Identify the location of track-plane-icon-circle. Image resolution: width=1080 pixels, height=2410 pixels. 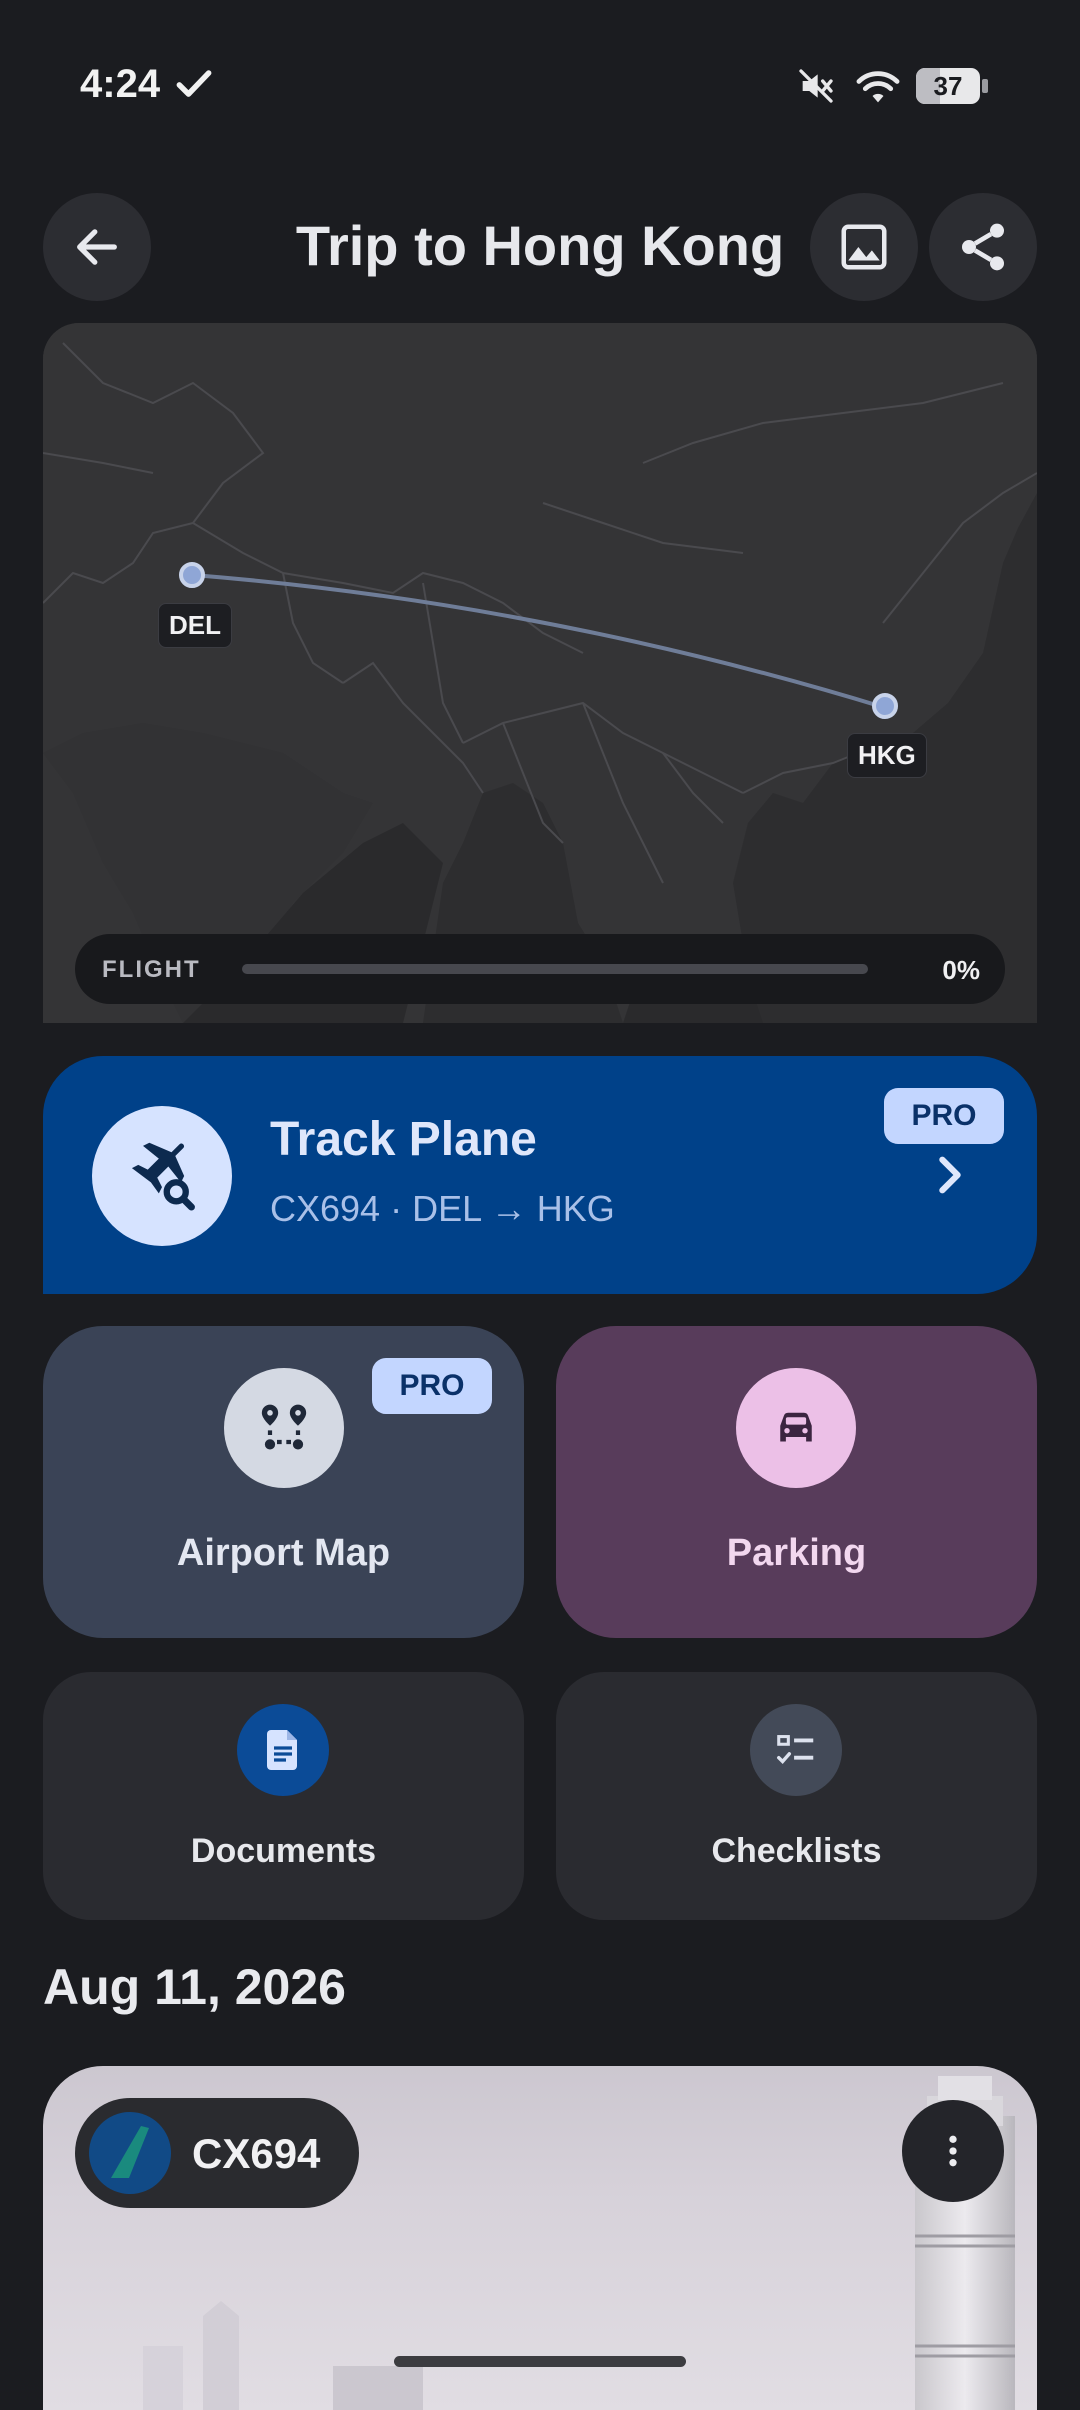
(162, 1176).